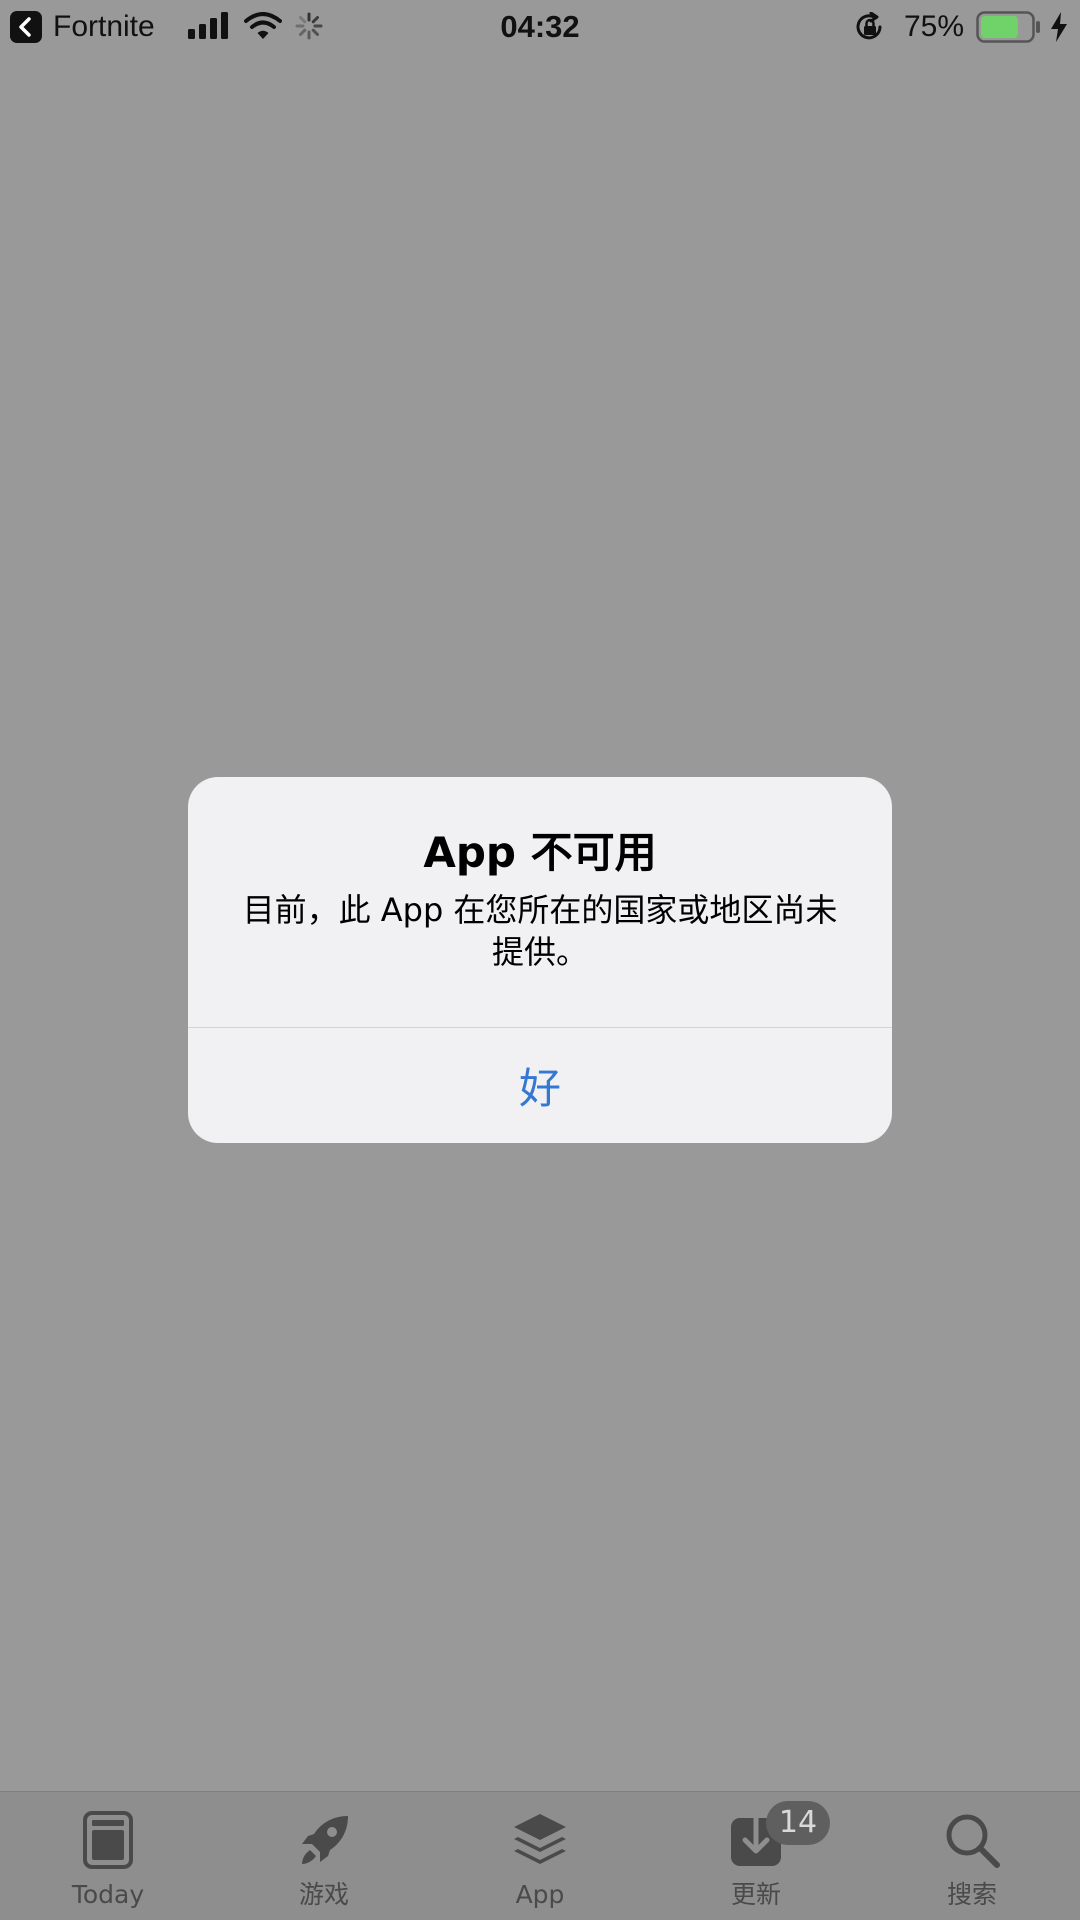 The width and height of the screenshot is (1080, 1920). I want to click on wifi-icon, so click(263, 25).